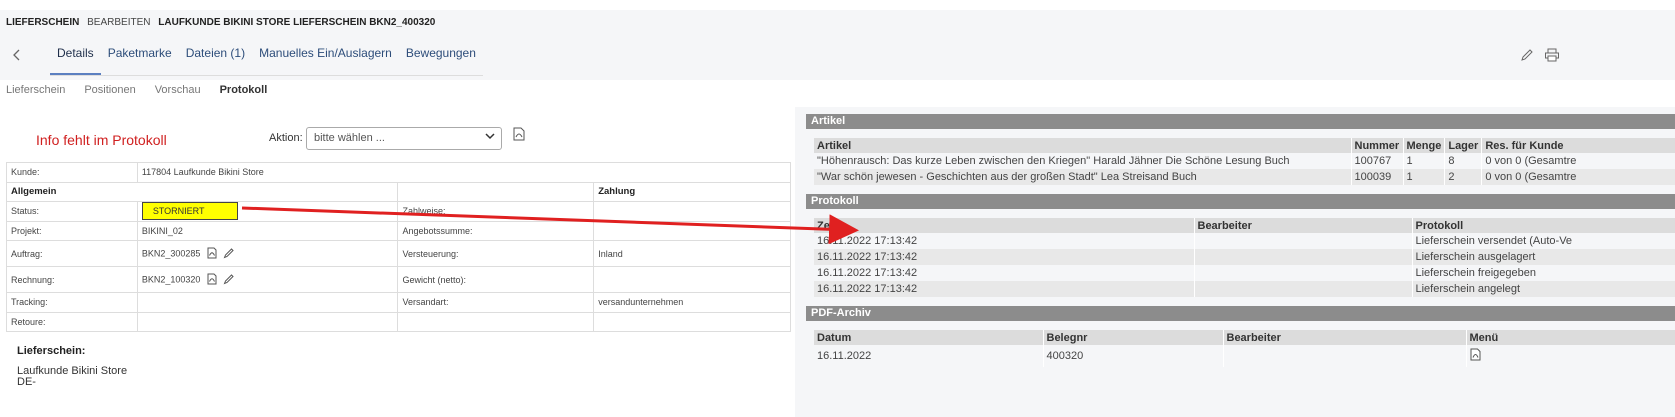 The image size is (1675, 417). What do you see at coordinates (72, 321) in the screenshot?
I see `retoure-label: Retoure:` at bounding box center [72, 321].